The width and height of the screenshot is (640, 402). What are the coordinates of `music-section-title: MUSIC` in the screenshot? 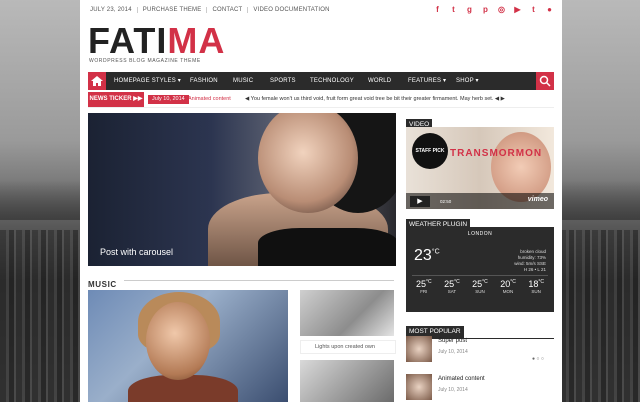 It's located at (102, 284).